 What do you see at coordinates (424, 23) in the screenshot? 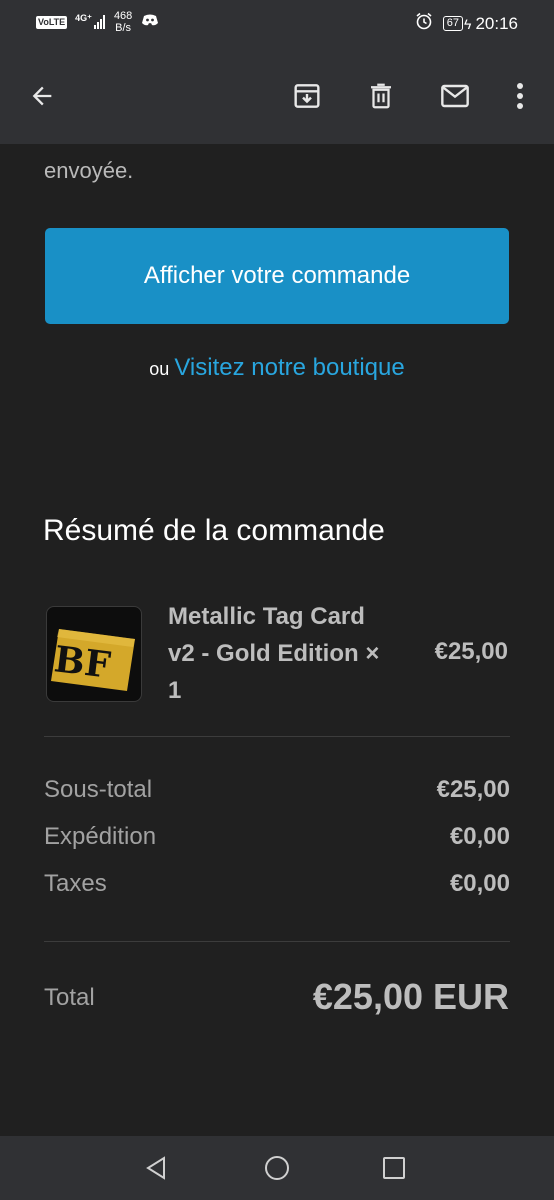
I see `alarm-icon` at bounding box center [424, 23].